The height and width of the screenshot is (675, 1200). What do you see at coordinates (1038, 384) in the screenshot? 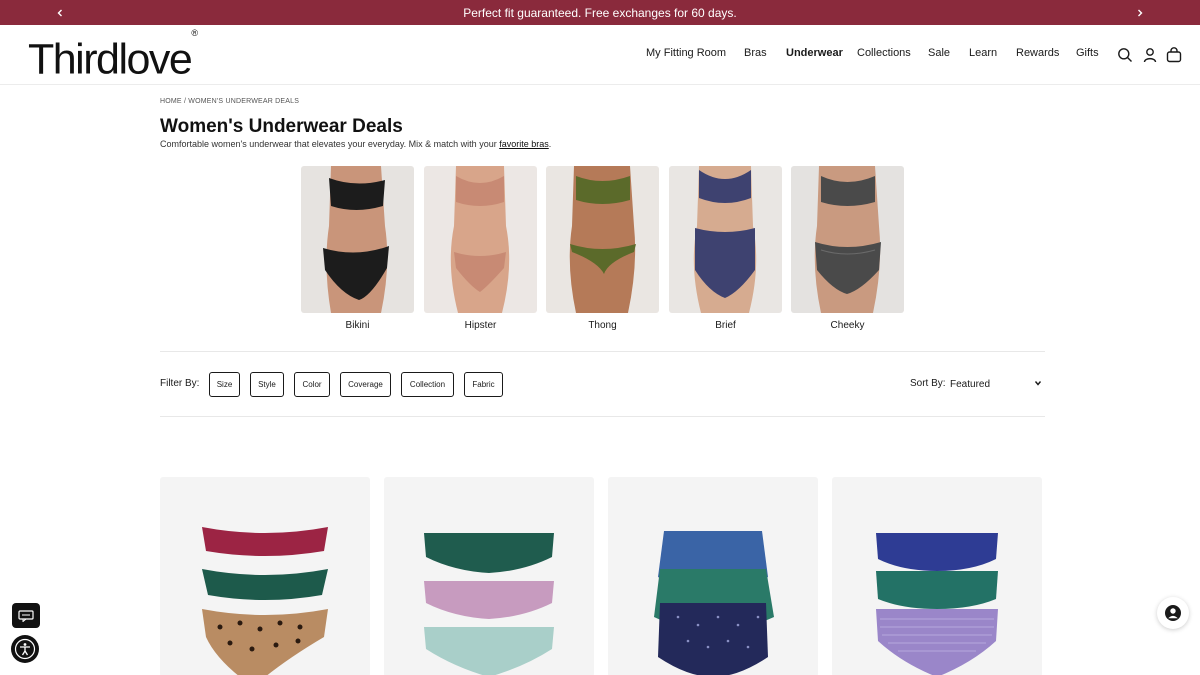
I see `chevron-down-icon` at bounding box center [1038, 384].